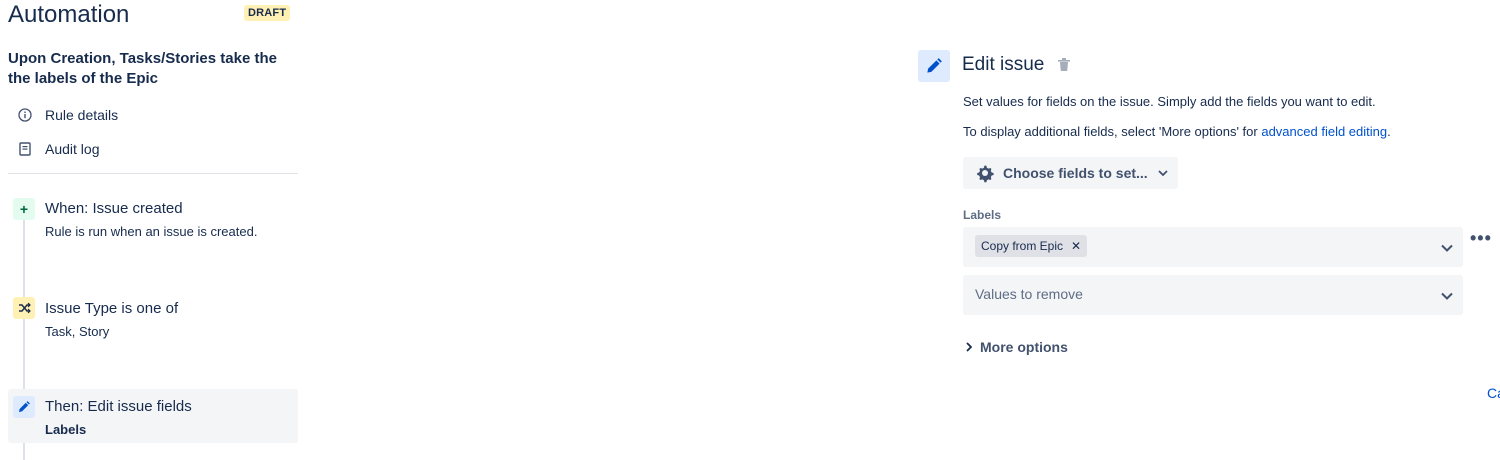 The image size is (1500, 460). I want to click on tag-label: Copy from Epic, so click(1022, 246).